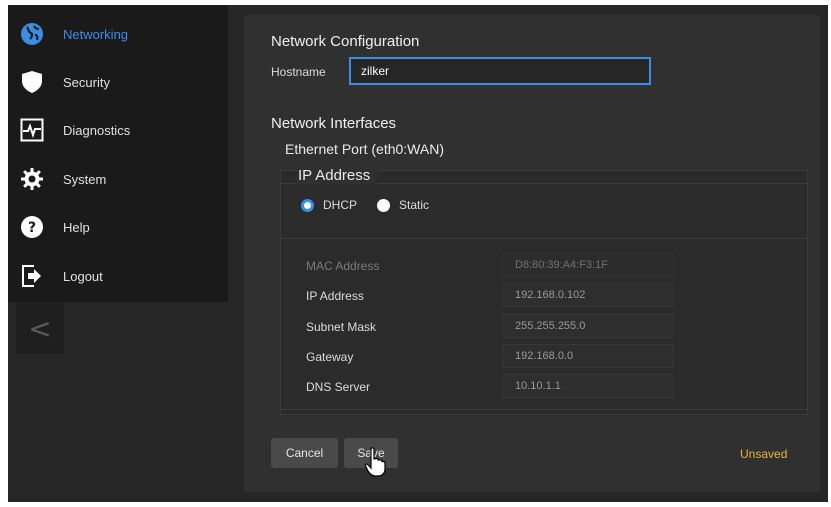 The image size is (831, 507). Describe the element at coordinates (403, 205) in the screenshot. I see `static-radio: Static` at that location.